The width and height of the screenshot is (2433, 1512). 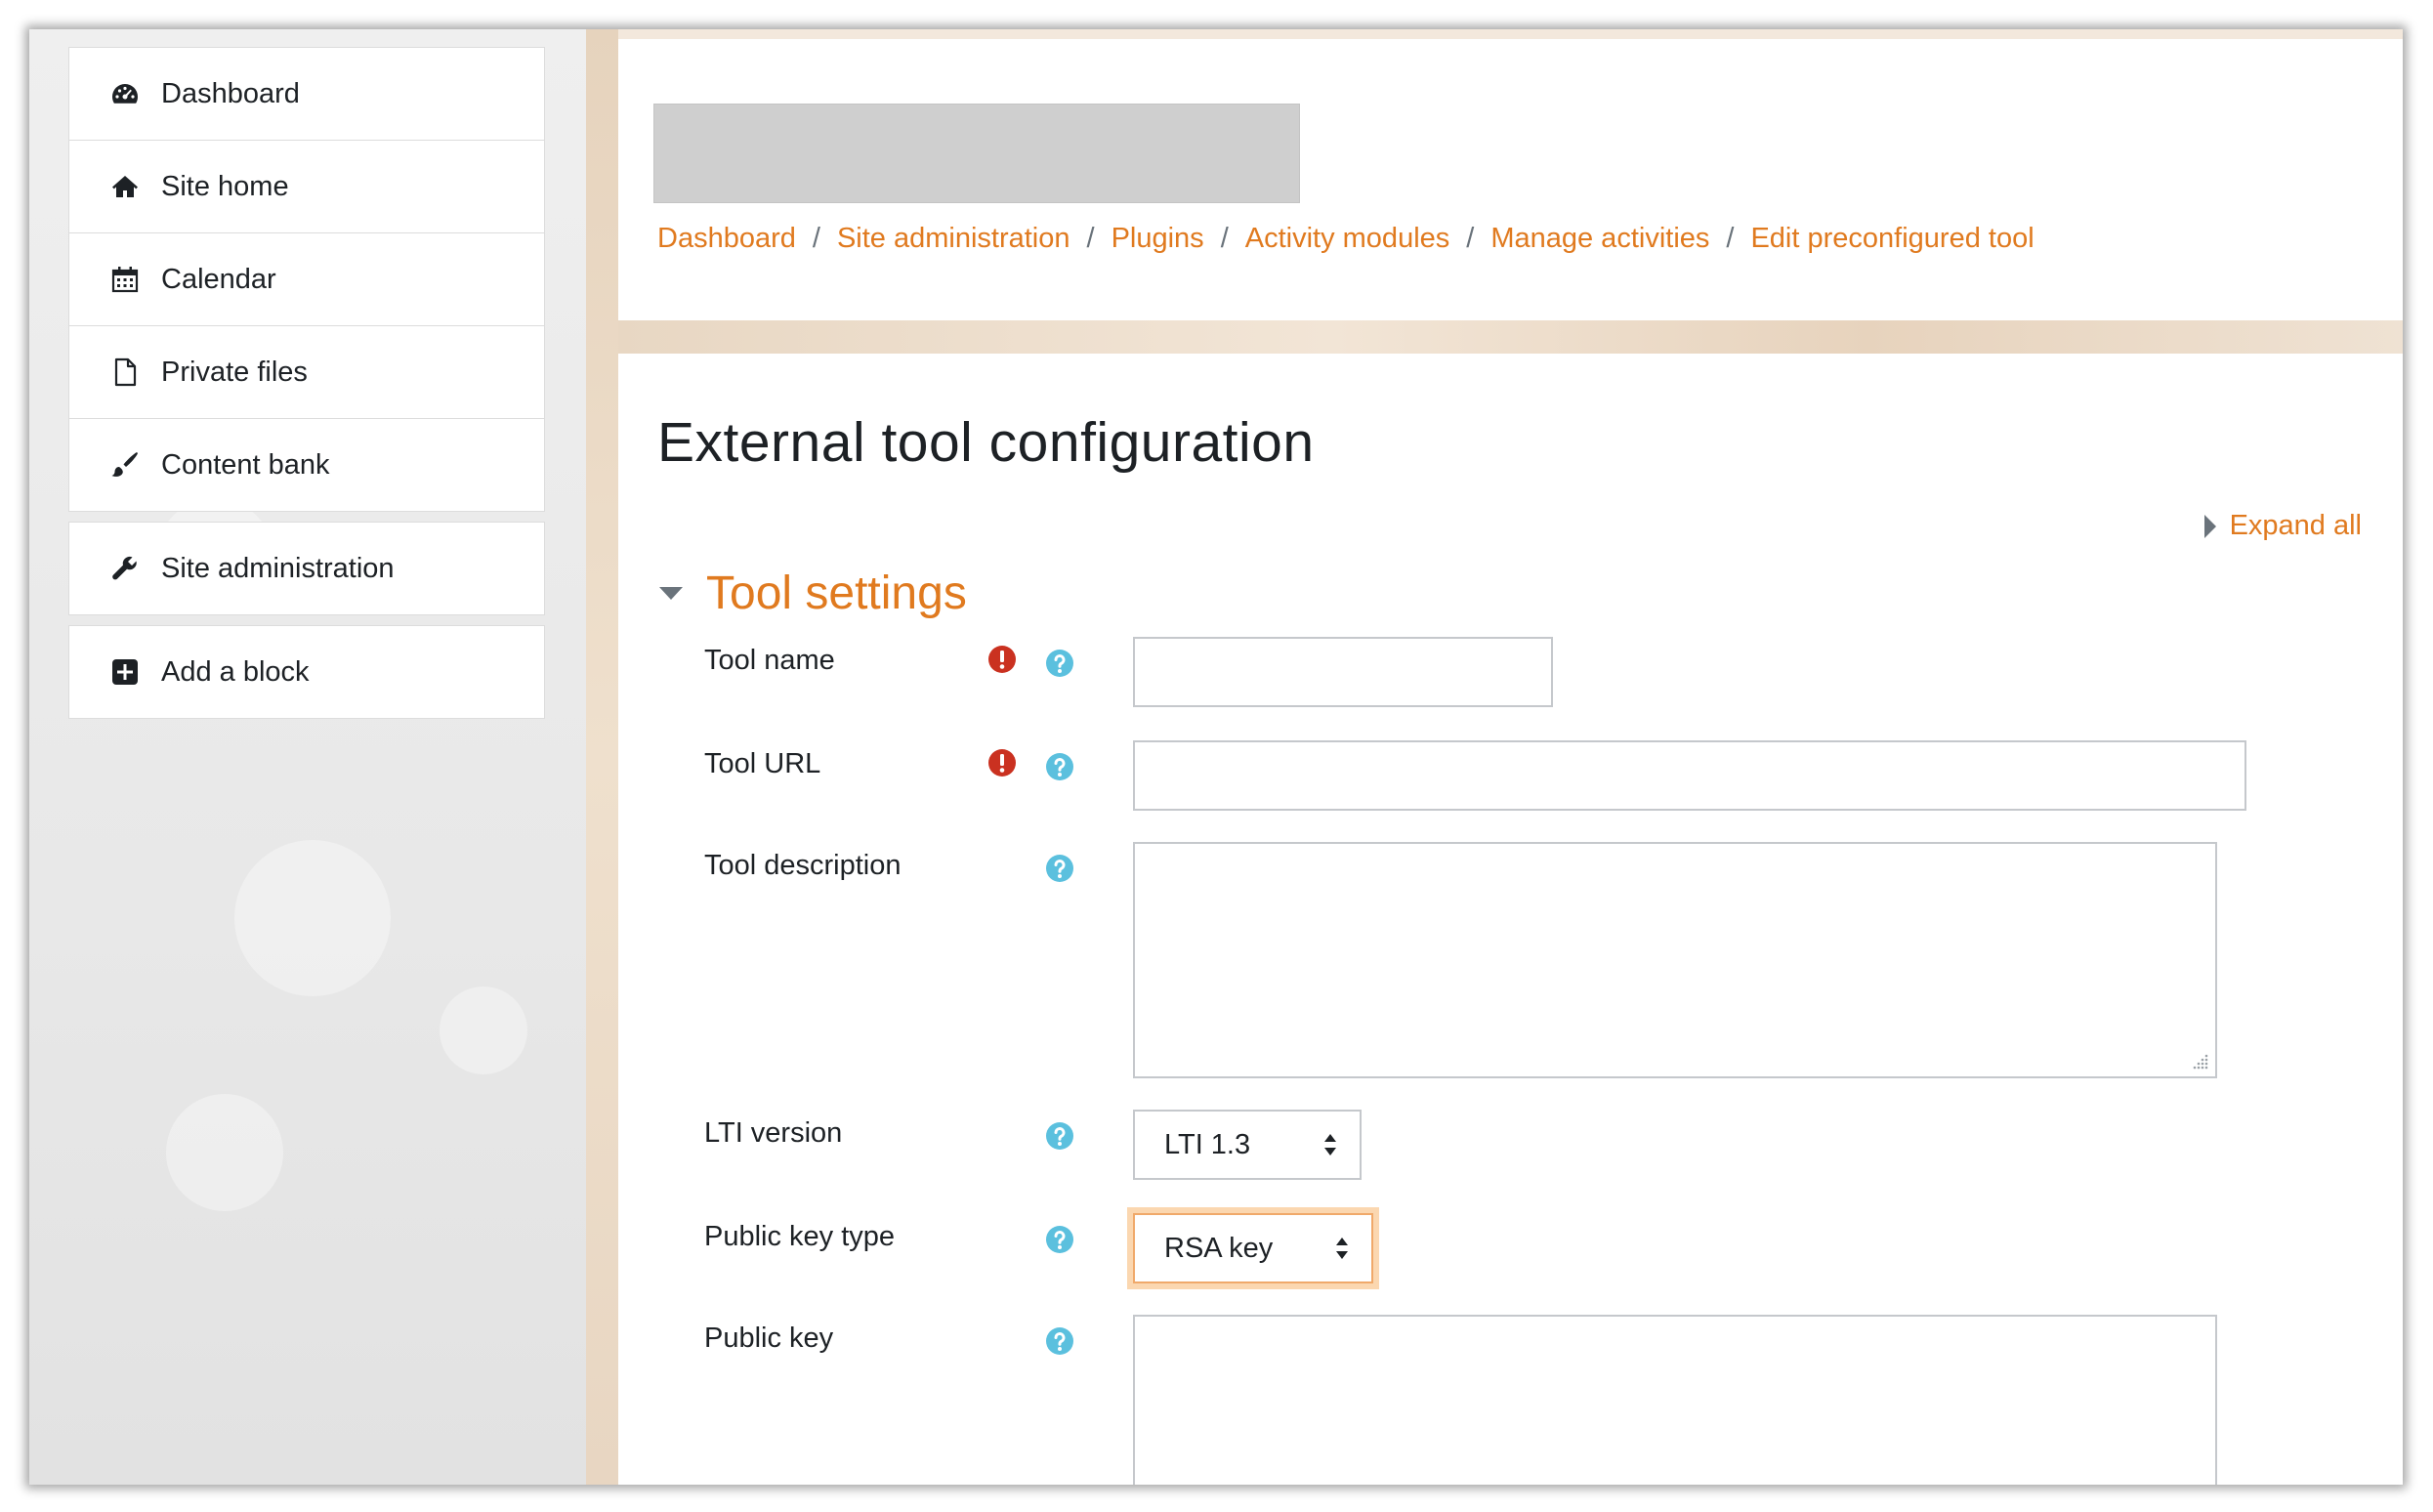 What do you see at coordinates (1158, 239) in the screenshot?
I see `breadcrumb-plugins: Plugins` at bounding box center [1158, 239].